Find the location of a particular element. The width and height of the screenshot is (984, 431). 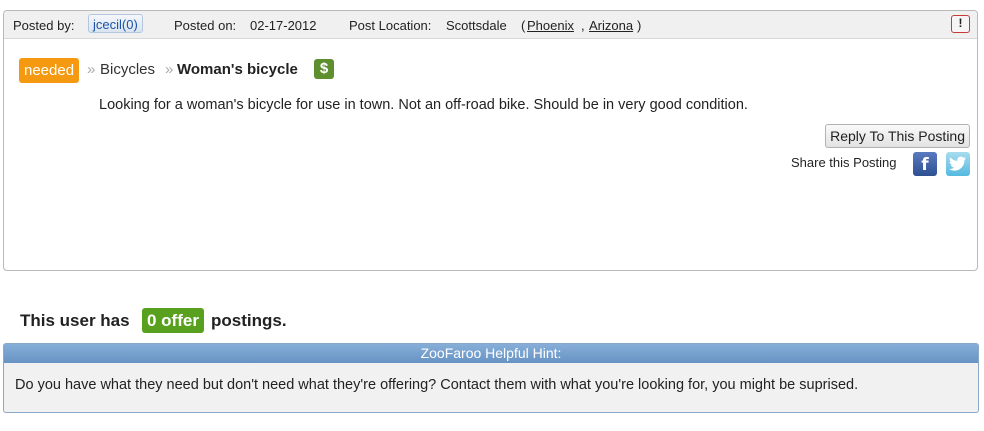

posted-on-label: Posted on: is located at coordinates (205, 25).